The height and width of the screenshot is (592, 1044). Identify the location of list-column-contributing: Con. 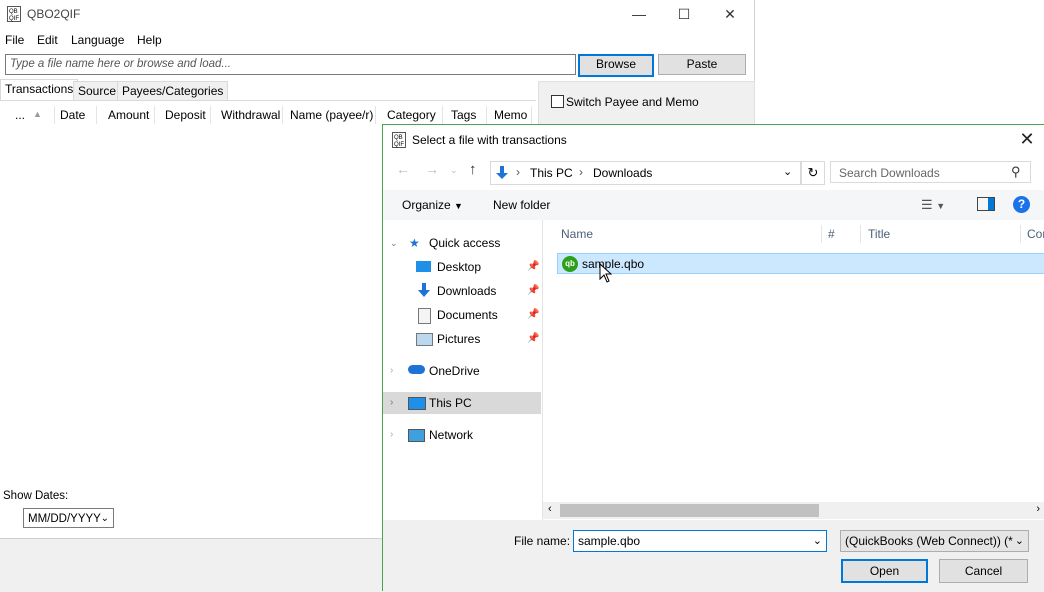
(1032, 234).